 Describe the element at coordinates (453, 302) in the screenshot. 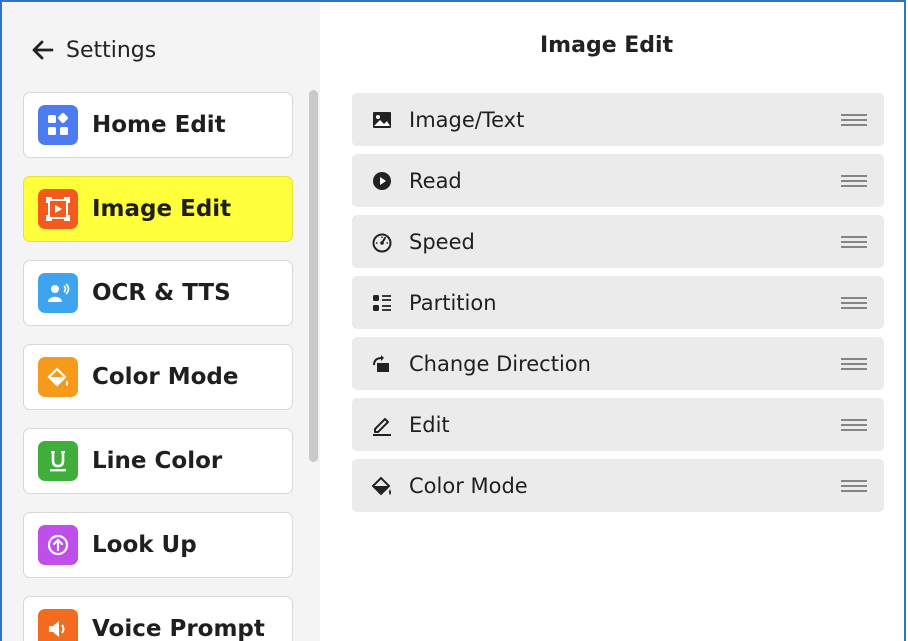

I see `toolbar-item-label: Partition` at that location.